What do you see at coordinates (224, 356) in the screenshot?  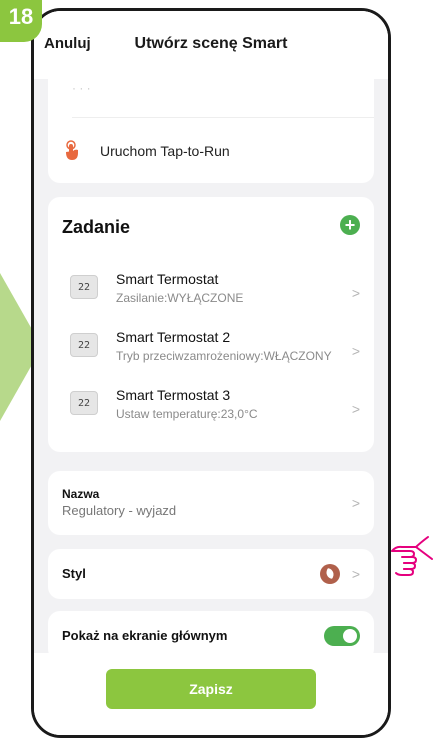 I see `task-detail: Tryb przeciwzamrożeniowy:WŁĄCZONY` at bounding box center [224, 356].